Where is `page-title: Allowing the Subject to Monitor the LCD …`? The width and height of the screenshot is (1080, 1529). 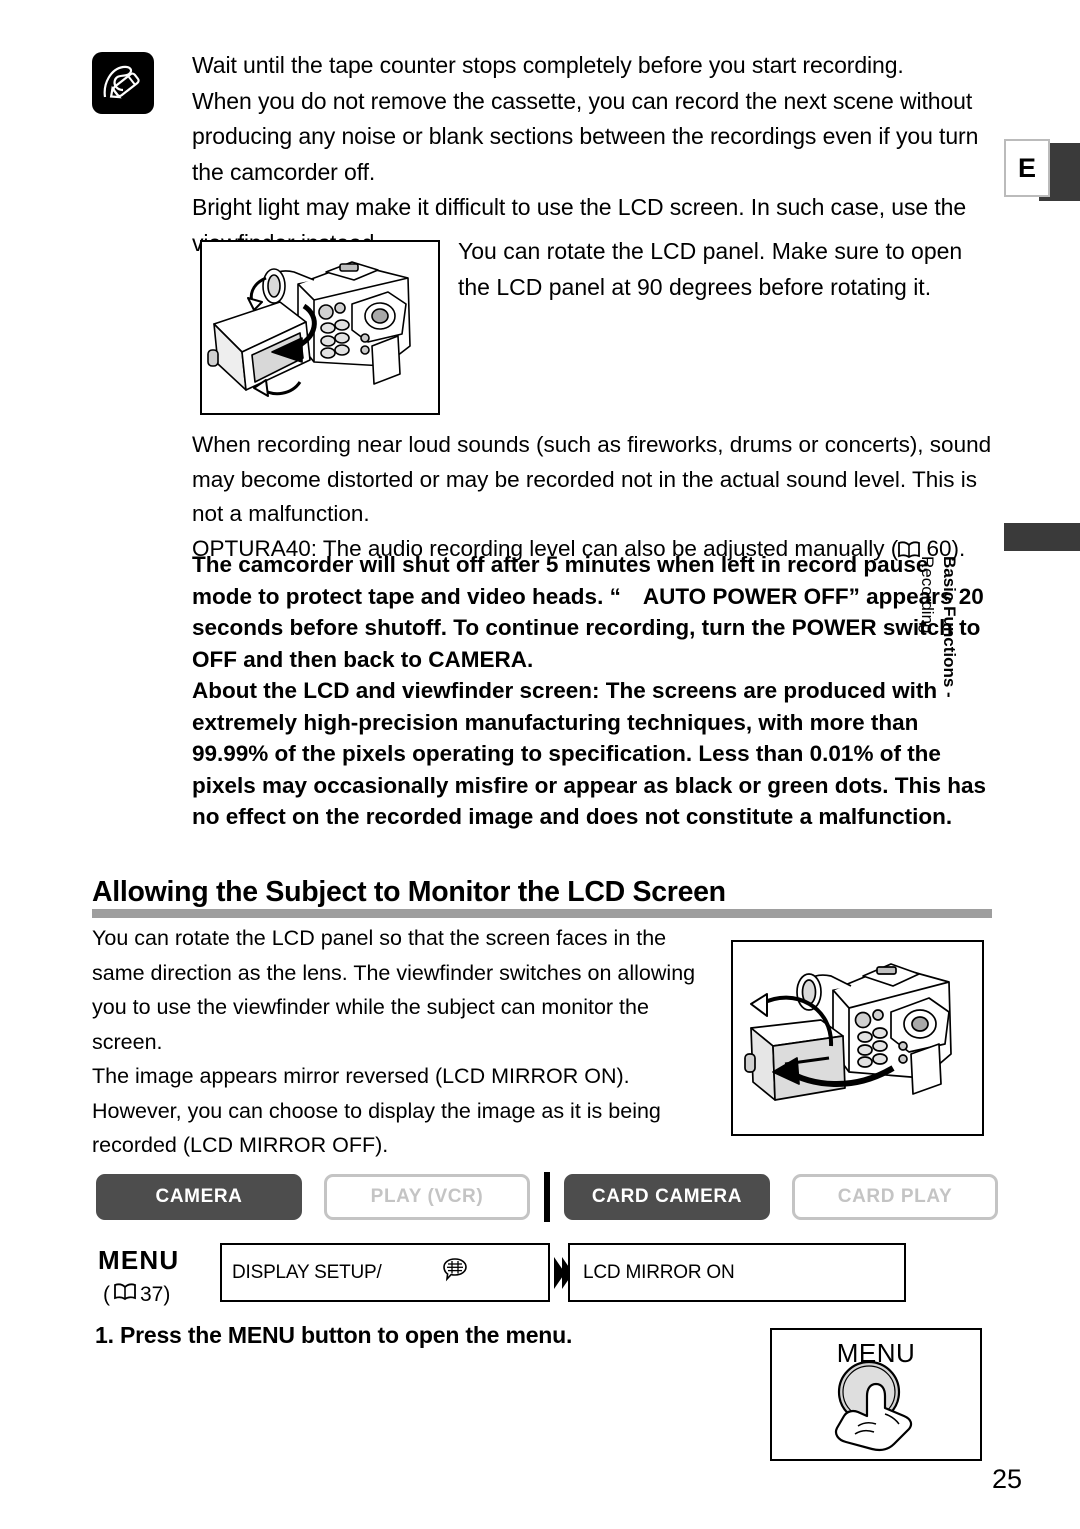 page-title: Allowing the Subject to Monitor the LCD … is located at coordinates (409, 892).